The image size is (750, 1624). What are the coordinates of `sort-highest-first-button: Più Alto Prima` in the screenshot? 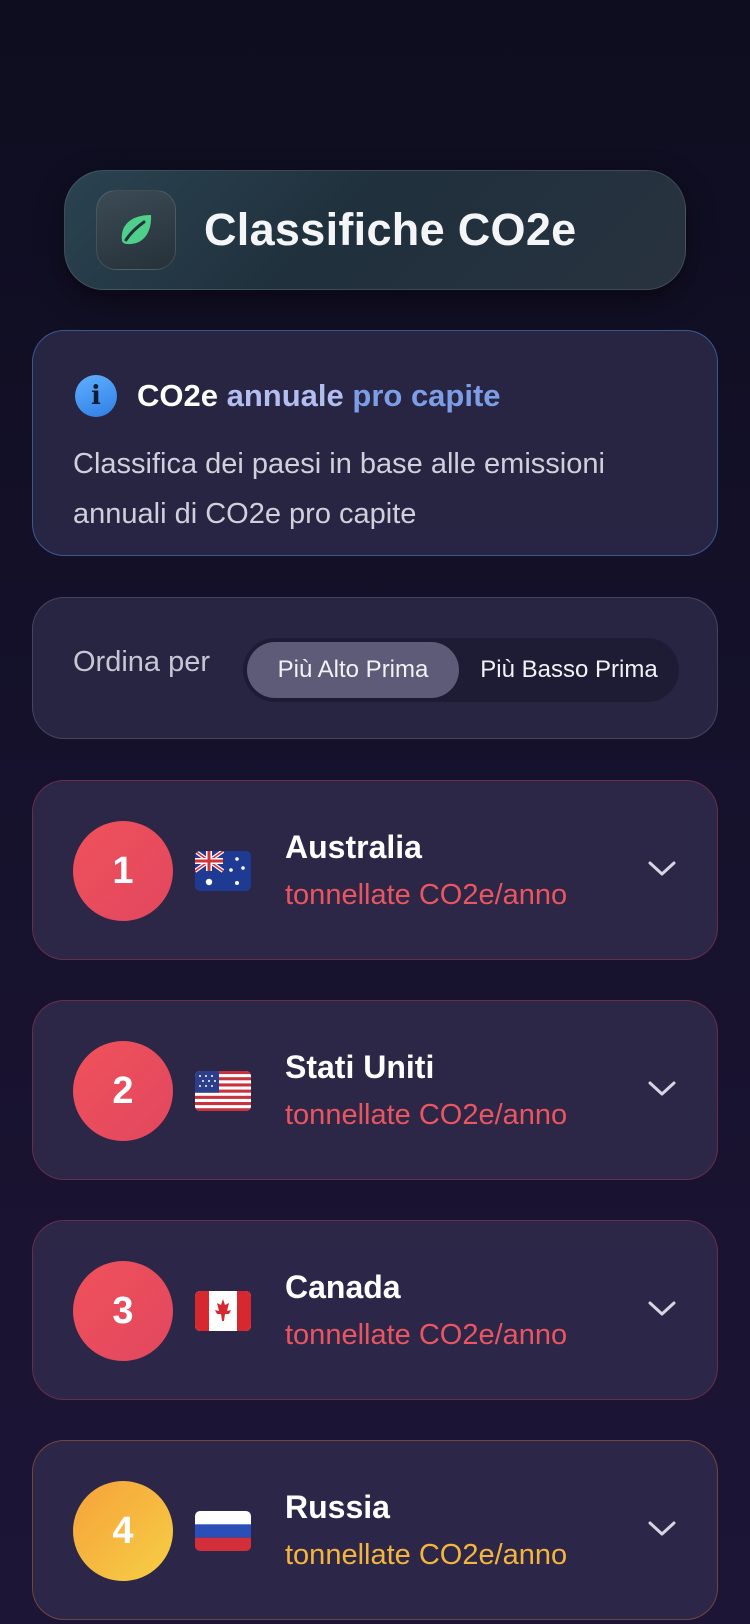 It's located at (353, 670).